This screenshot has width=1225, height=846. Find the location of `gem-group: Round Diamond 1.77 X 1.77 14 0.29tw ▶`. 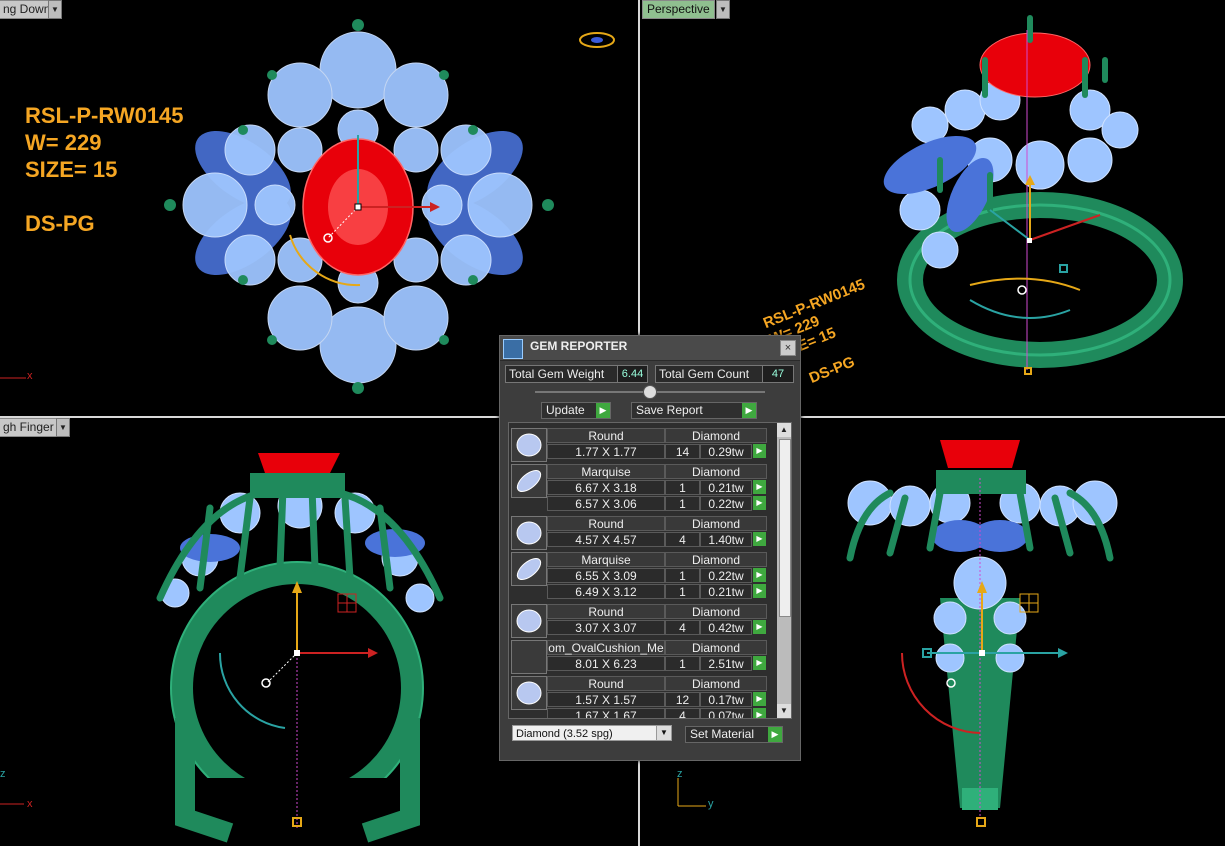

gem-group: Round Diamond 1.77 X 1.77 14 0.29tw ▶ is located at coordinates (639, 445).